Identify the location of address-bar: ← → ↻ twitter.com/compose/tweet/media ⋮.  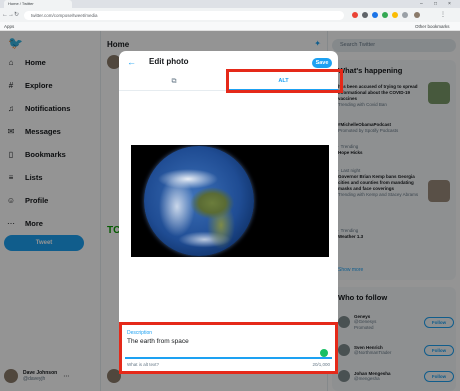
(230, 15).